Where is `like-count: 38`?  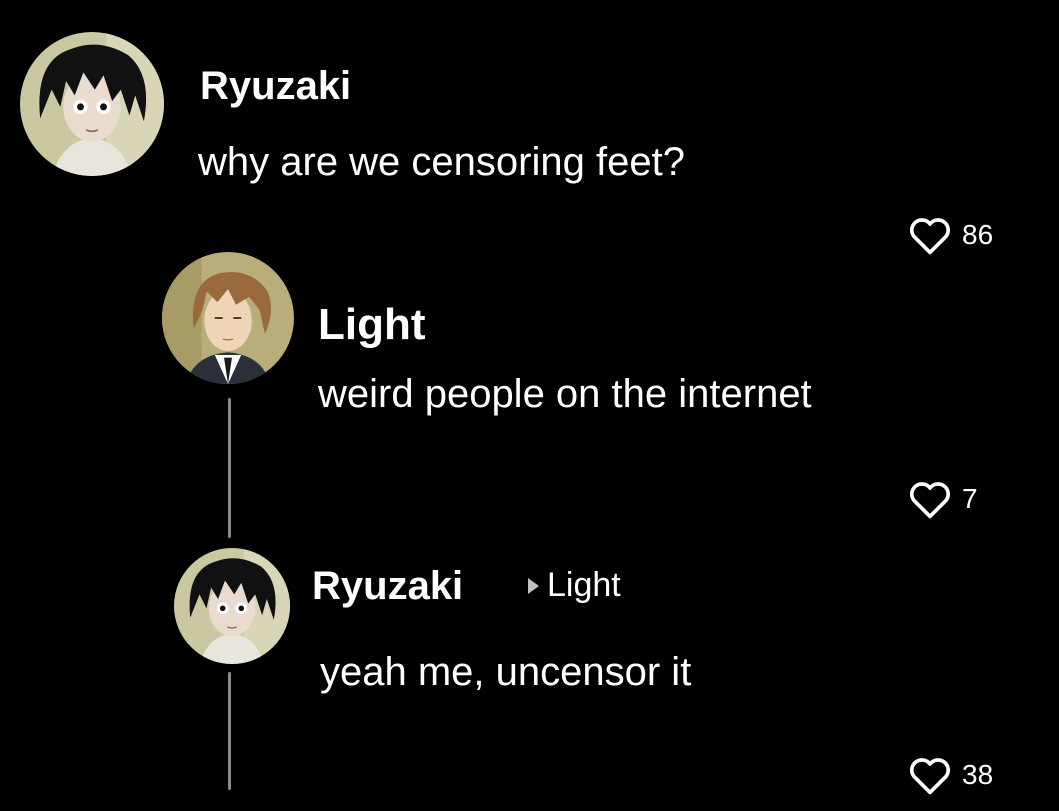 like-count: 38 is located at coordinates (978, 774).